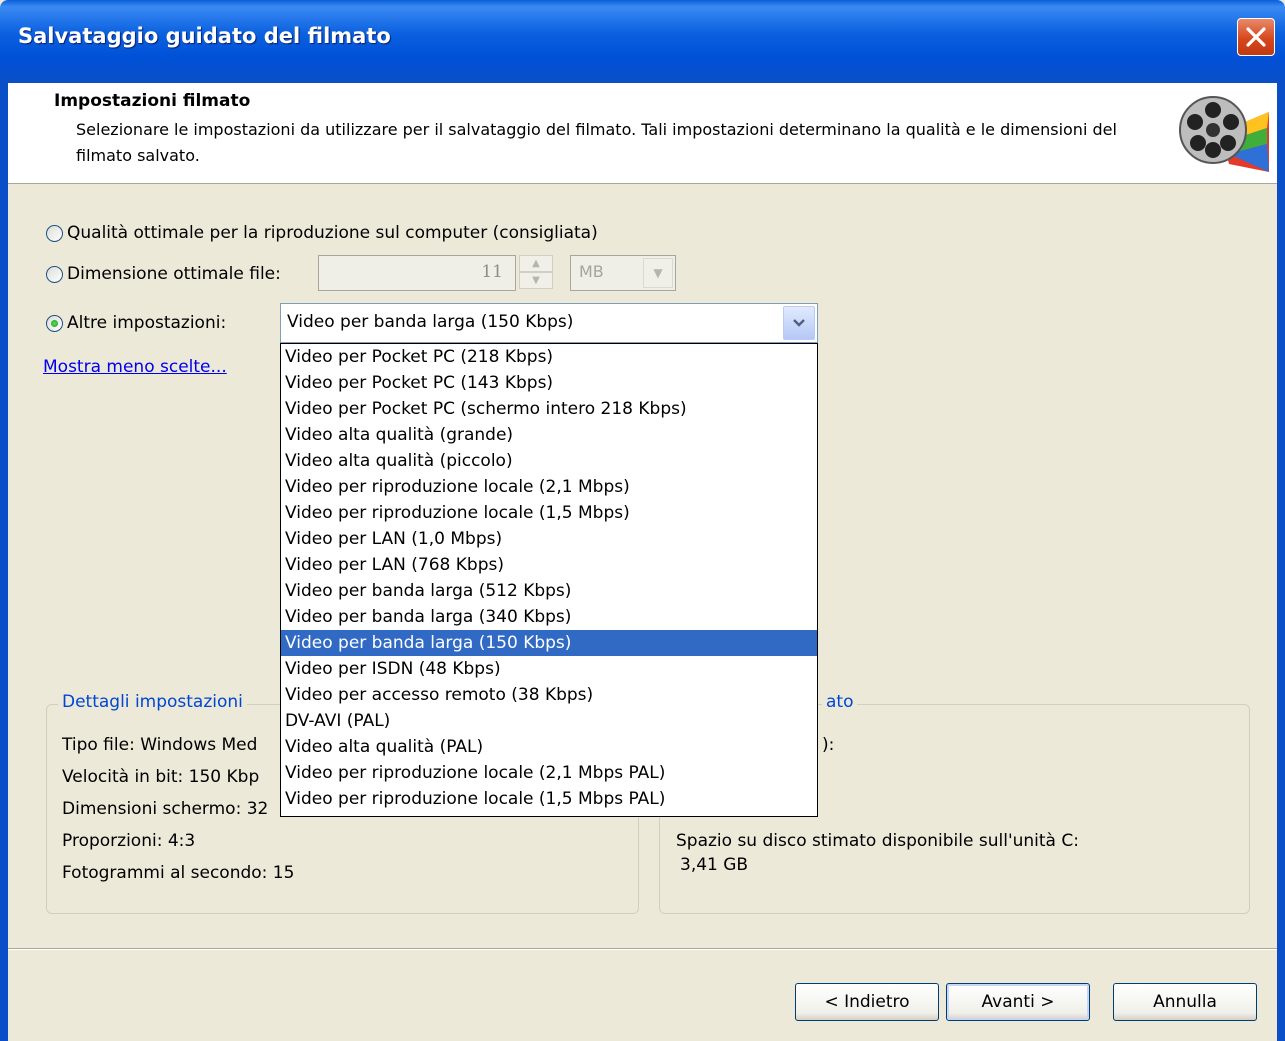  What do you see at coordinates (549, 357) in the screenshot?
I see `dropdown-option: Video per Pocket PC (218 Kbps)` at bounding box center [549, 357].